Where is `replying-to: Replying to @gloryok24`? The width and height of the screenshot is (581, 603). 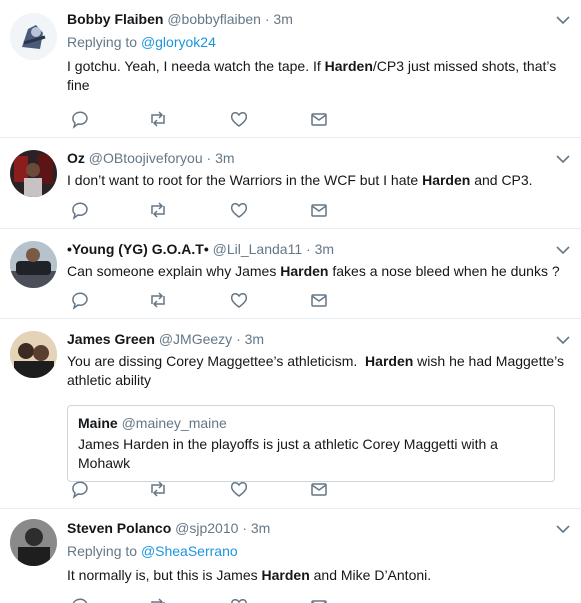
replying-to: Replying to @gloryok24 is located at coordinates (319, 42).